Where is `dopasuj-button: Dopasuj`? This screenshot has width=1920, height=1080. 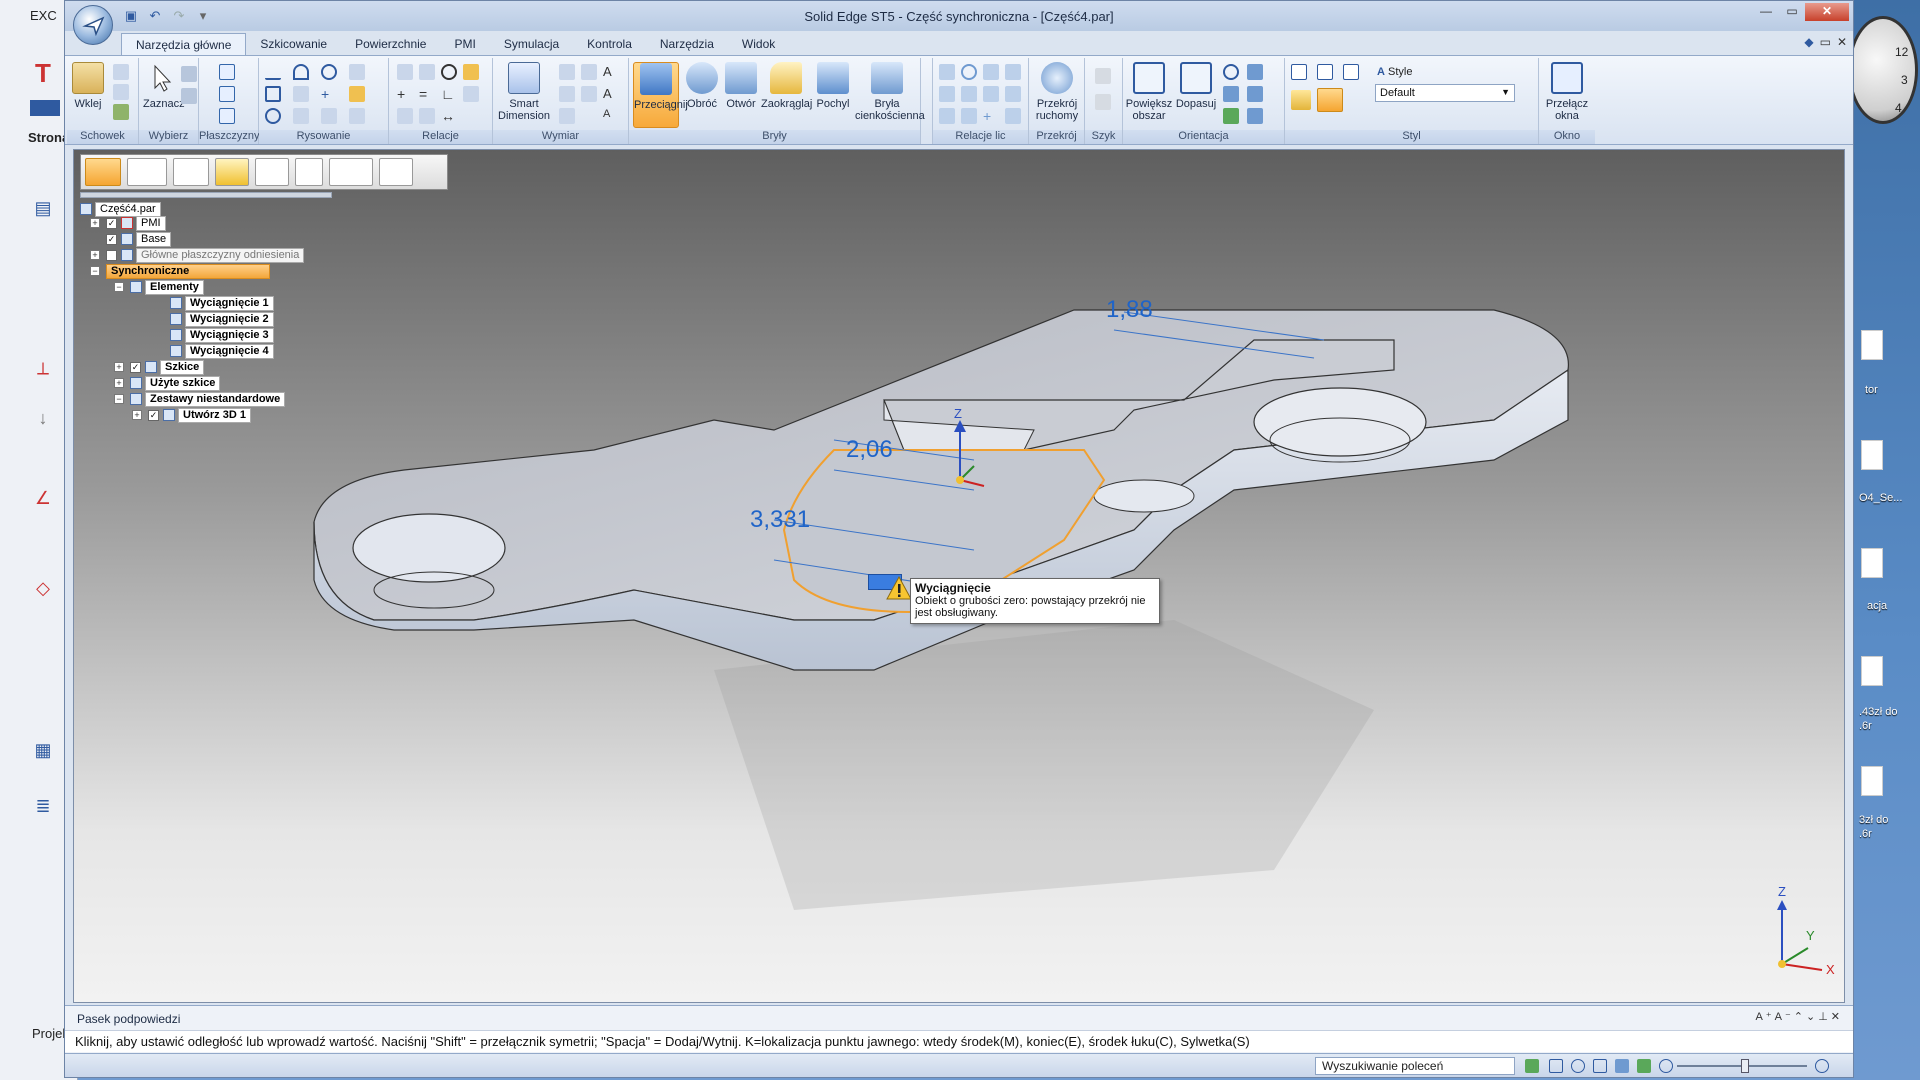 dopasuj-button: Dopasuj is located at coordinates (1196, 86).